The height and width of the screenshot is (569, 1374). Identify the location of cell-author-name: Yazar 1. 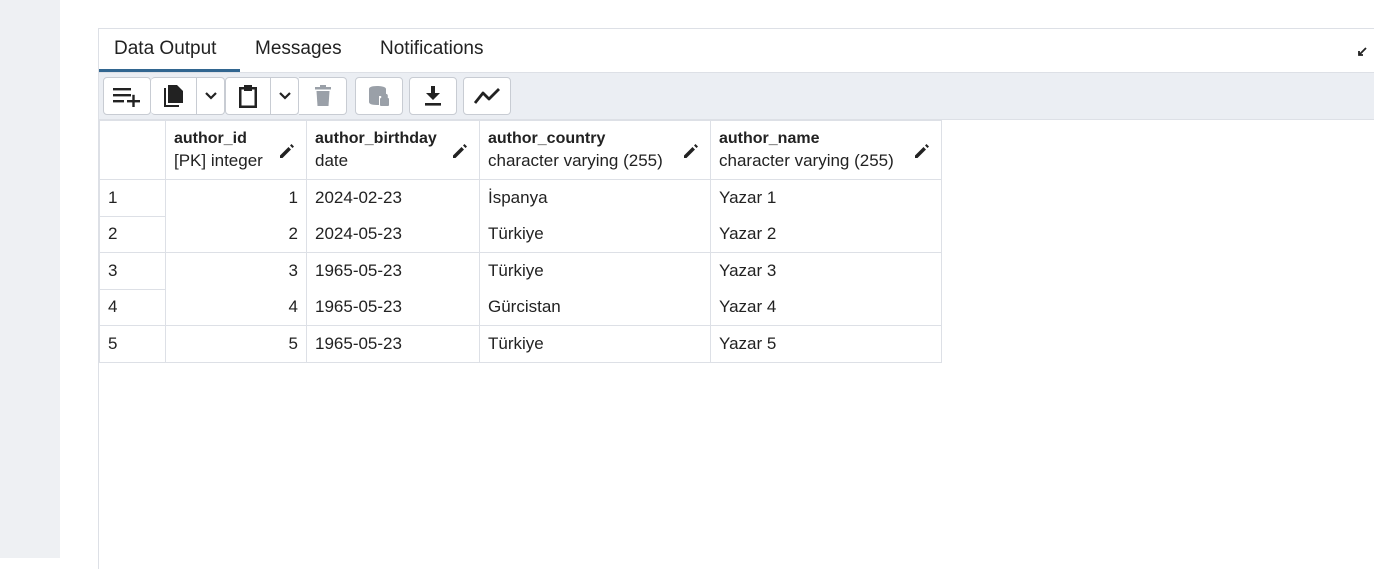
(826, 197).